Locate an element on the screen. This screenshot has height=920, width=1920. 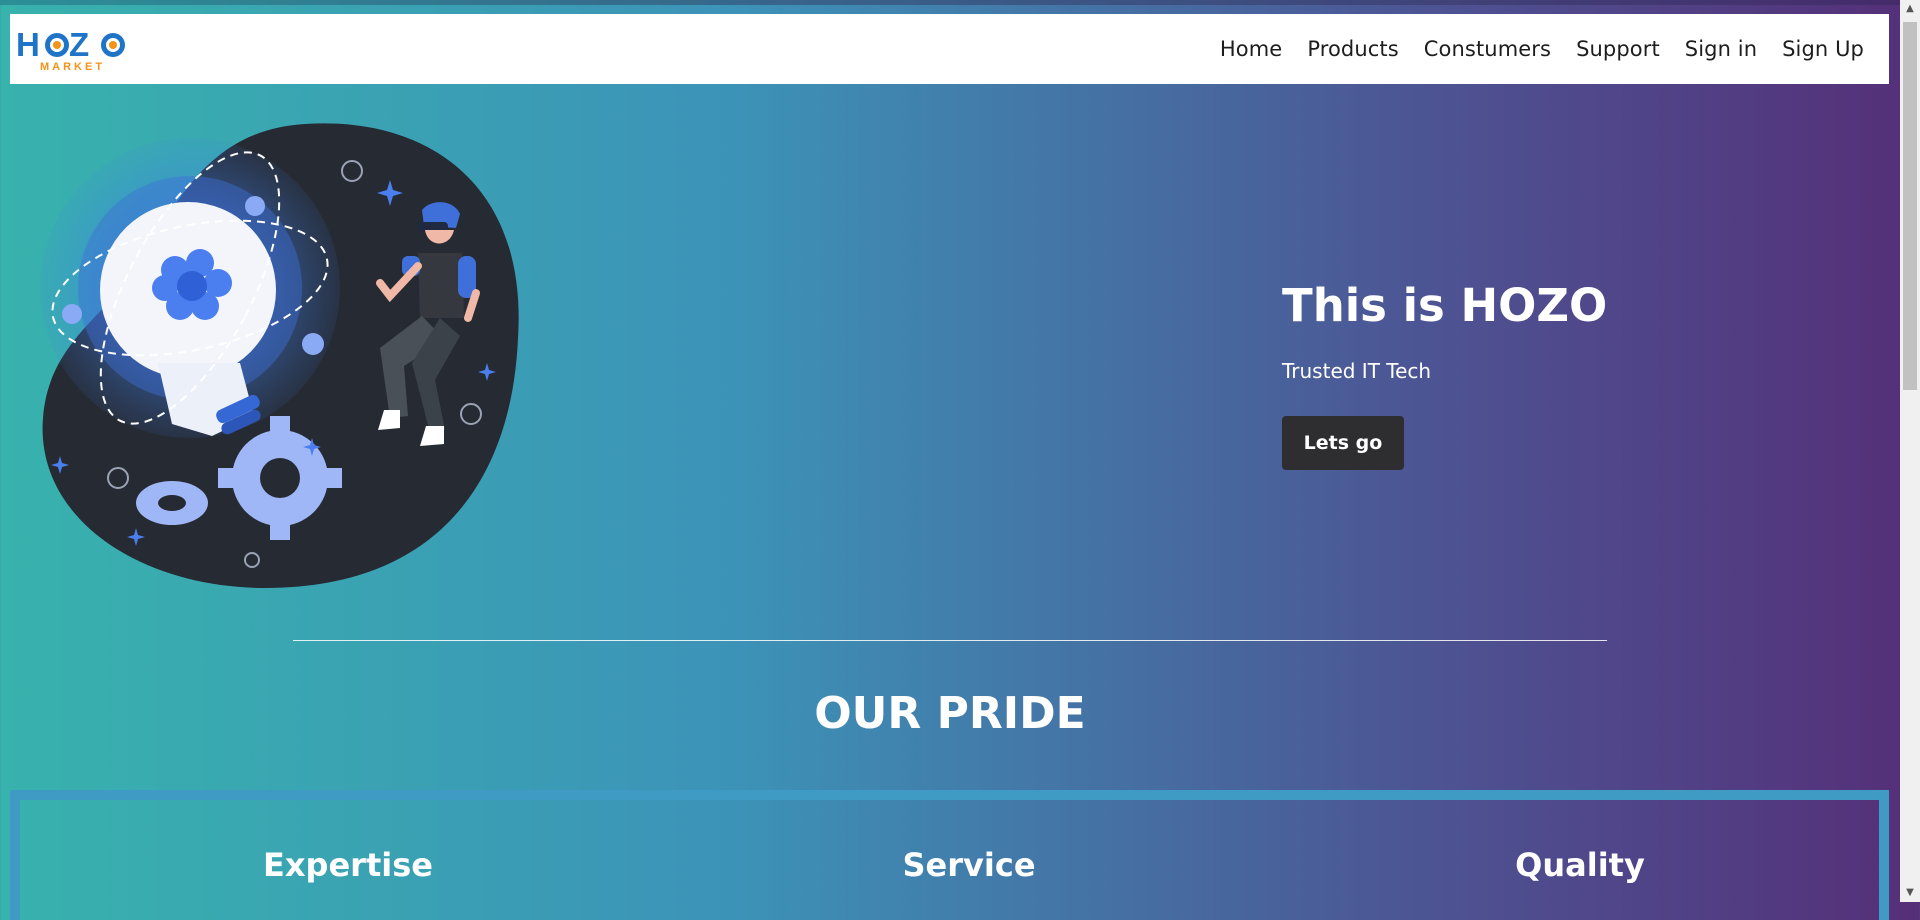
section-divider is located at coordinates (950, 640).